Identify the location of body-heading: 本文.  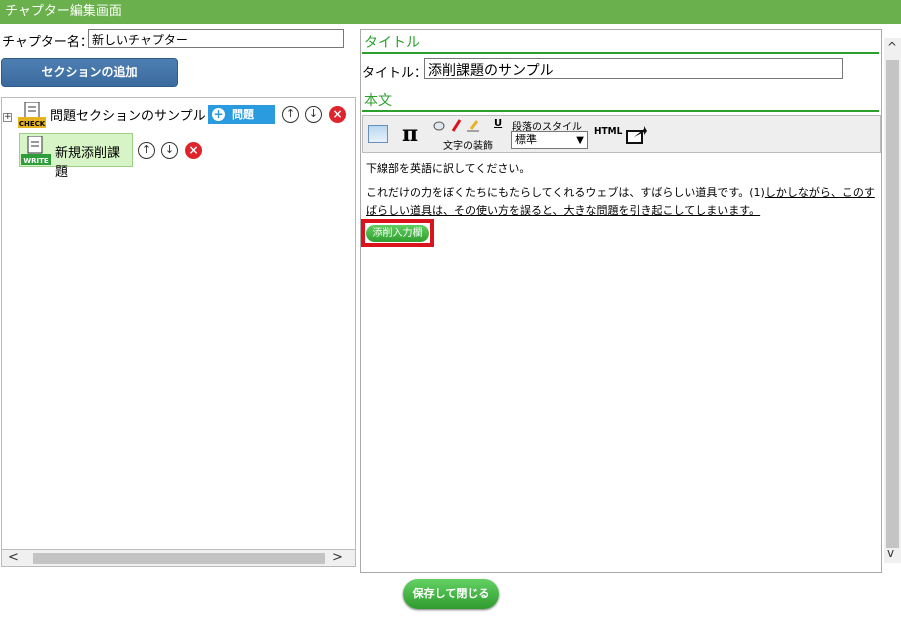
(378, 101).